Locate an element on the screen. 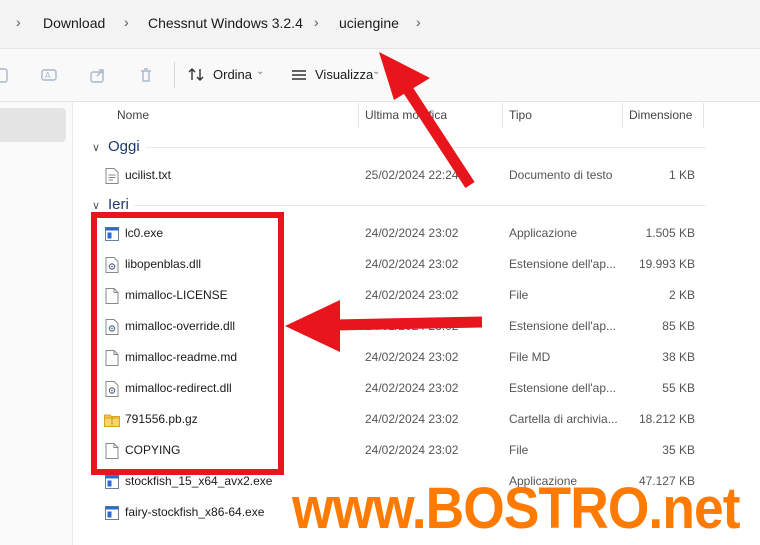 This screenshot has width=760, height=545. annotation-arrows is located at coordinates (384, 202).